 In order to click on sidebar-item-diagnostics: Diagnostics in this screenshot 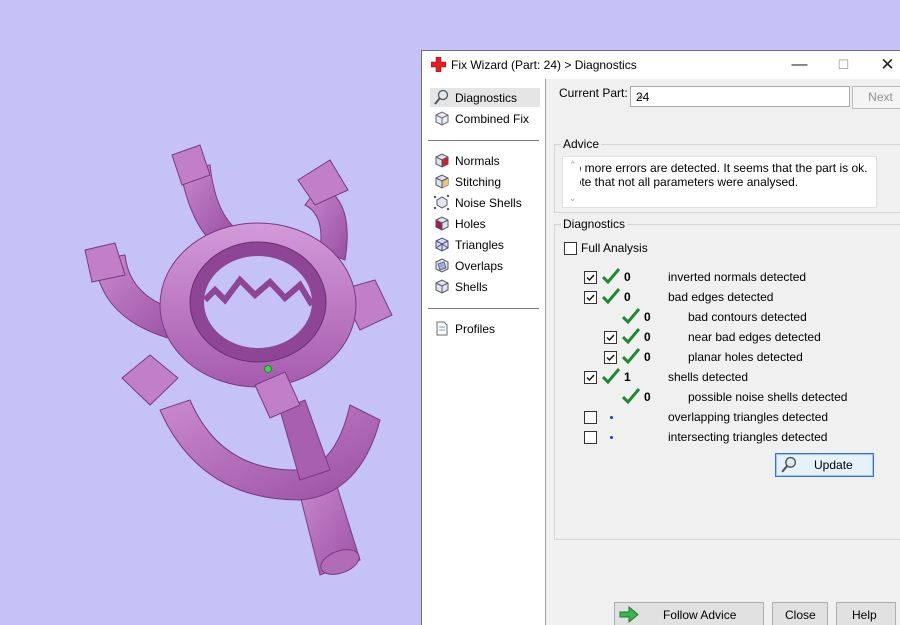, I will do `click(485, 97)`.